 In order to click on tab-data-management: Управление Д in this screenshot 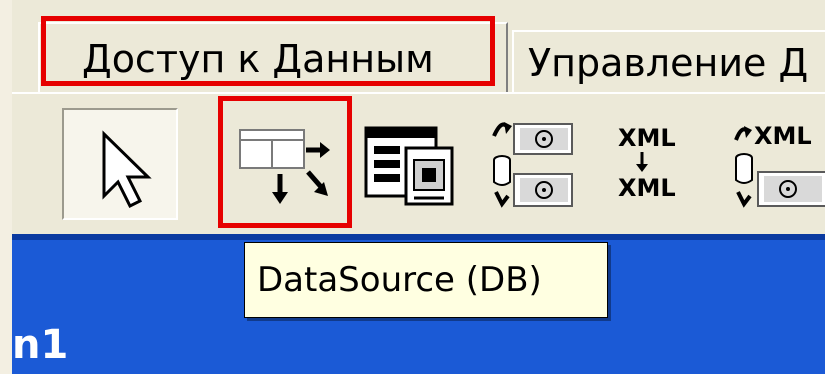, I will do `click(668, 62)`.